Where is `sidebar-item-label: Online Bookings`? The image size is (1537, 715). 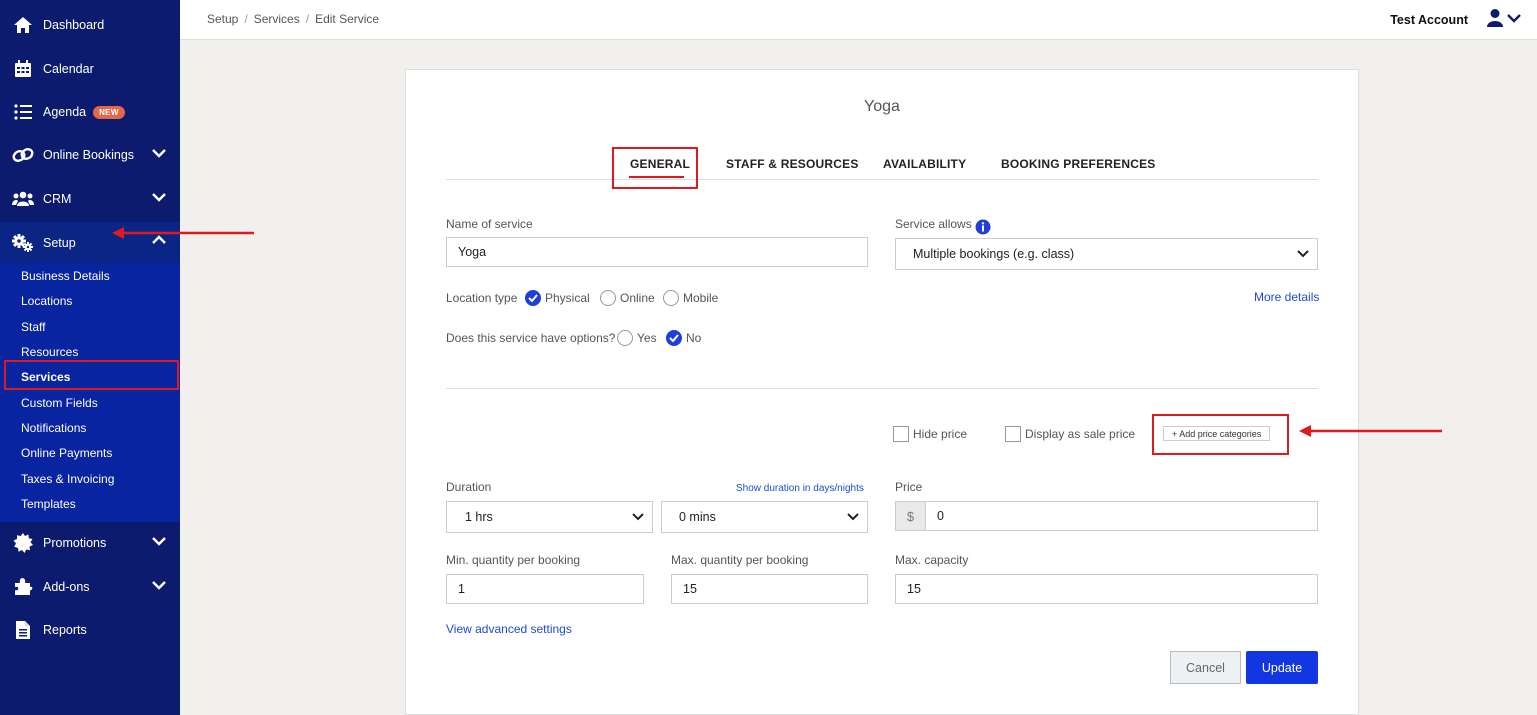 sidebar-item-label: Online Bookings is located at coordinates (89, 155).